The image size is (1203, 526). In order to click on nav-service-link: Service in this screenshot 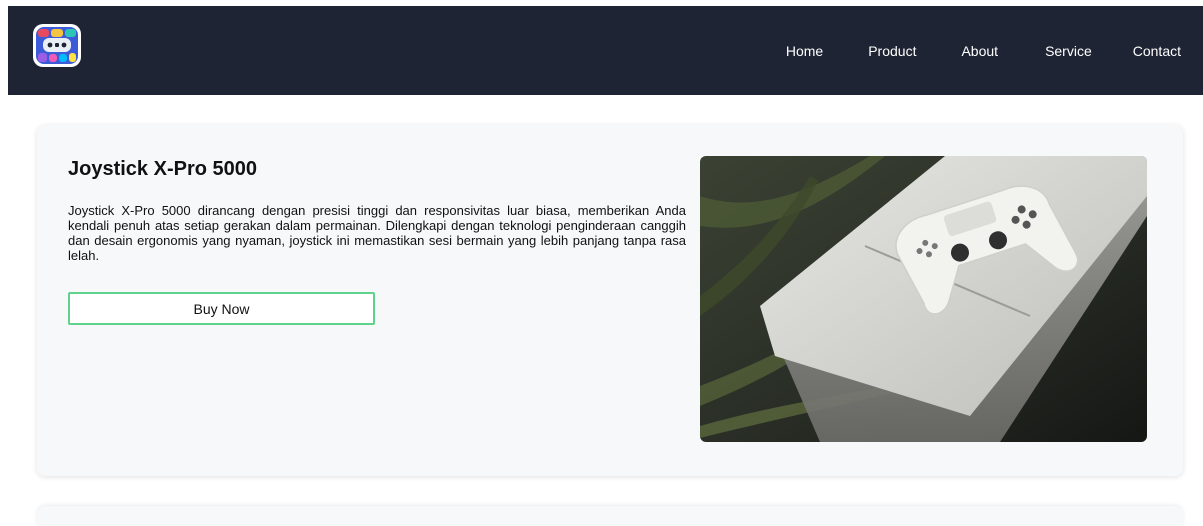, I will do `click(1068, 51)`.